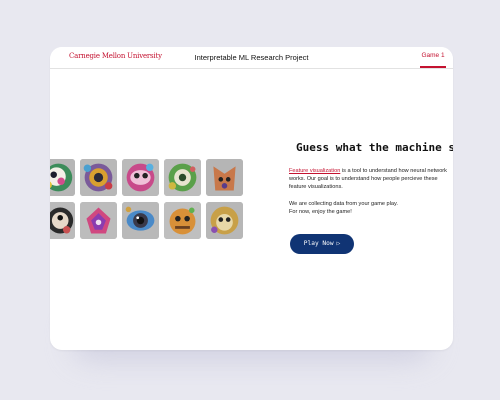 This screenshot has width=500, height=400. Describe the element at coordinates (149, 200) in the screenshot. I see `feature-visualization-gallery` at that location.